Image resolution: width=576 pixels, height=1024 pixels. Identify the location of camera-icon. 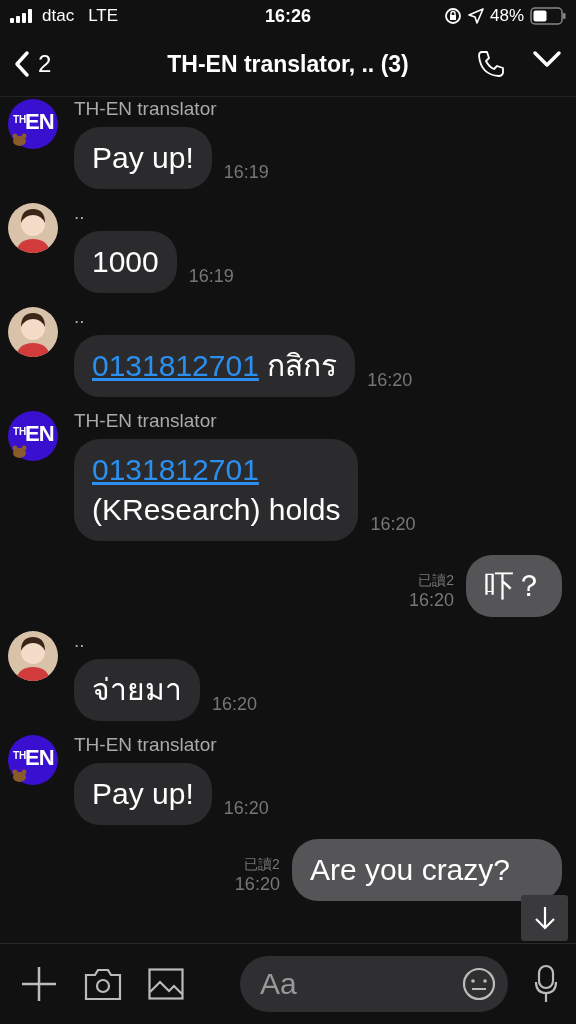
(103, 984).